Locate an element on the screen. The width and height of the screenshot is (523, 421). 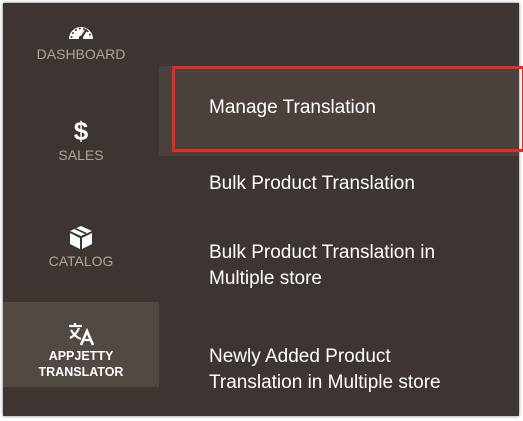
menu-item-label-line2: Multiple store is located at coordinates (265, 278).